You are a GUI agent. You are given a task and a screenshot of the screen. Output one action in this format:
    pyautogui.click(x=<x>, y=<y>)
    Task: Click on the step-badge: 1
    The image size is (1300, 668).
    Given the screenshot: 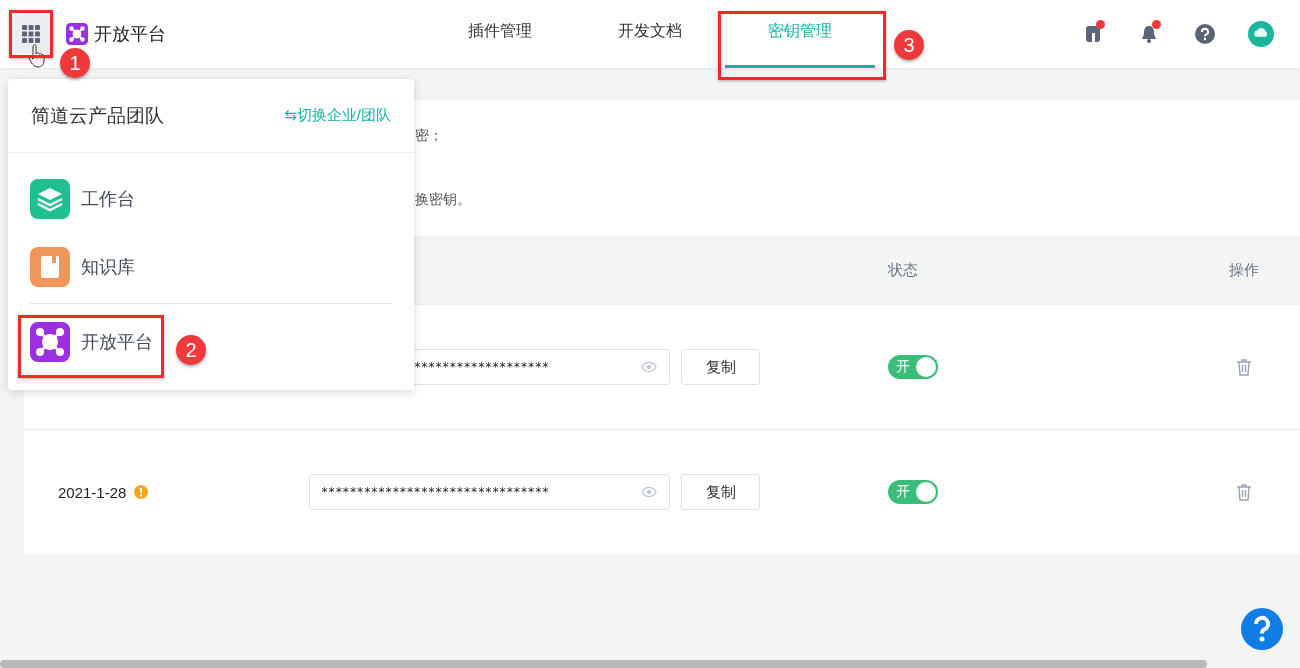 What is the action you would take?
    pyautogui.click(x=75, y=63)
    